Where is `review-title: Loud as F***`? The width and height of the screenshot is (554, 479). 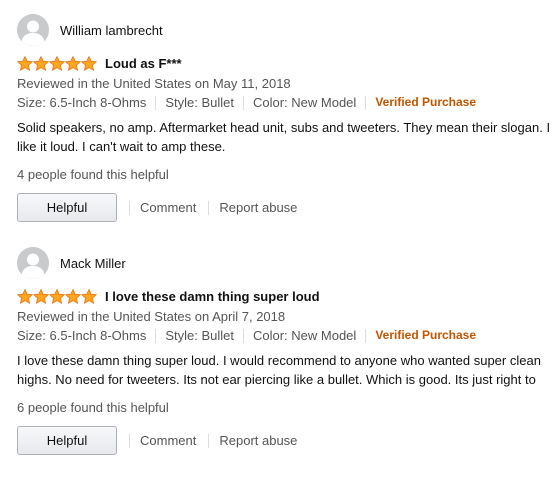 review-title: Loud as F*** is located at coordinates (143, 63).